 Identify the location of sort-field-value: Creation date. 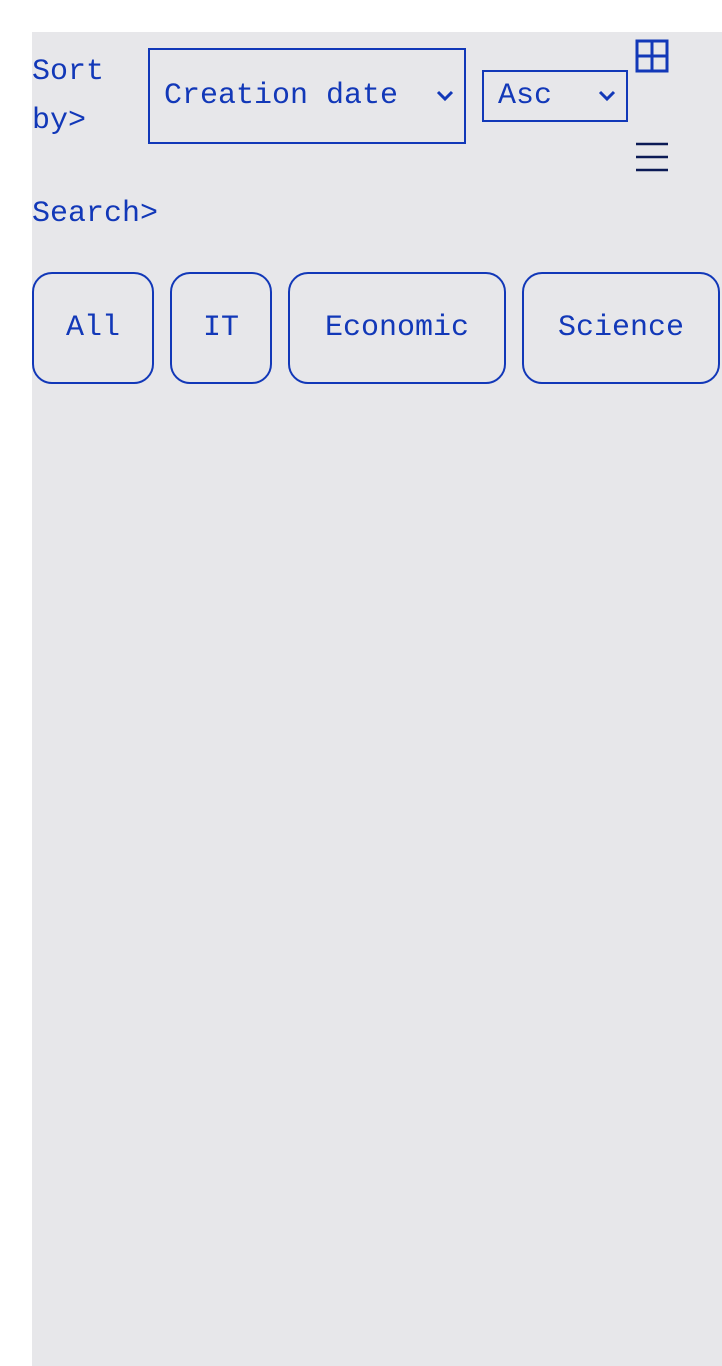
(281, 96).